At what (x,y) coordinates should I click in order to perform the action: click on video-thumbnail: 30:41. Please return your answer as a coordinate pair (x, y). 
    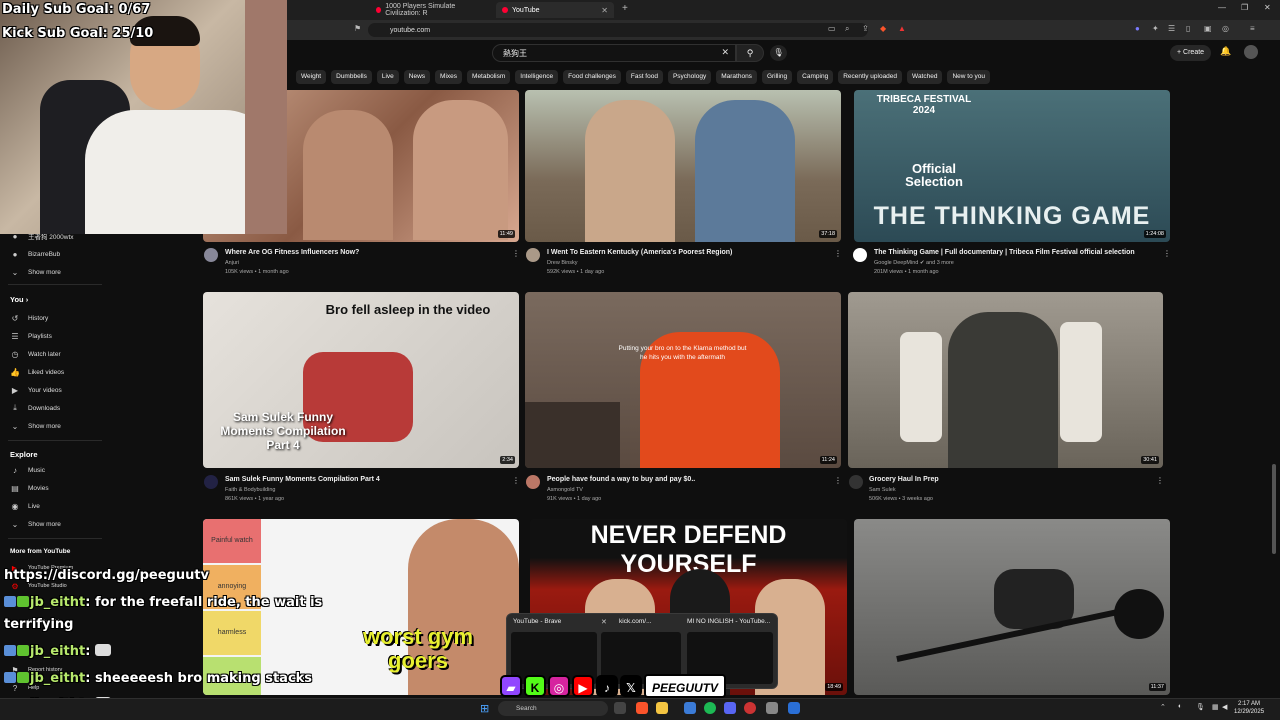
    Looking at the image, I should click on (1005, 380).